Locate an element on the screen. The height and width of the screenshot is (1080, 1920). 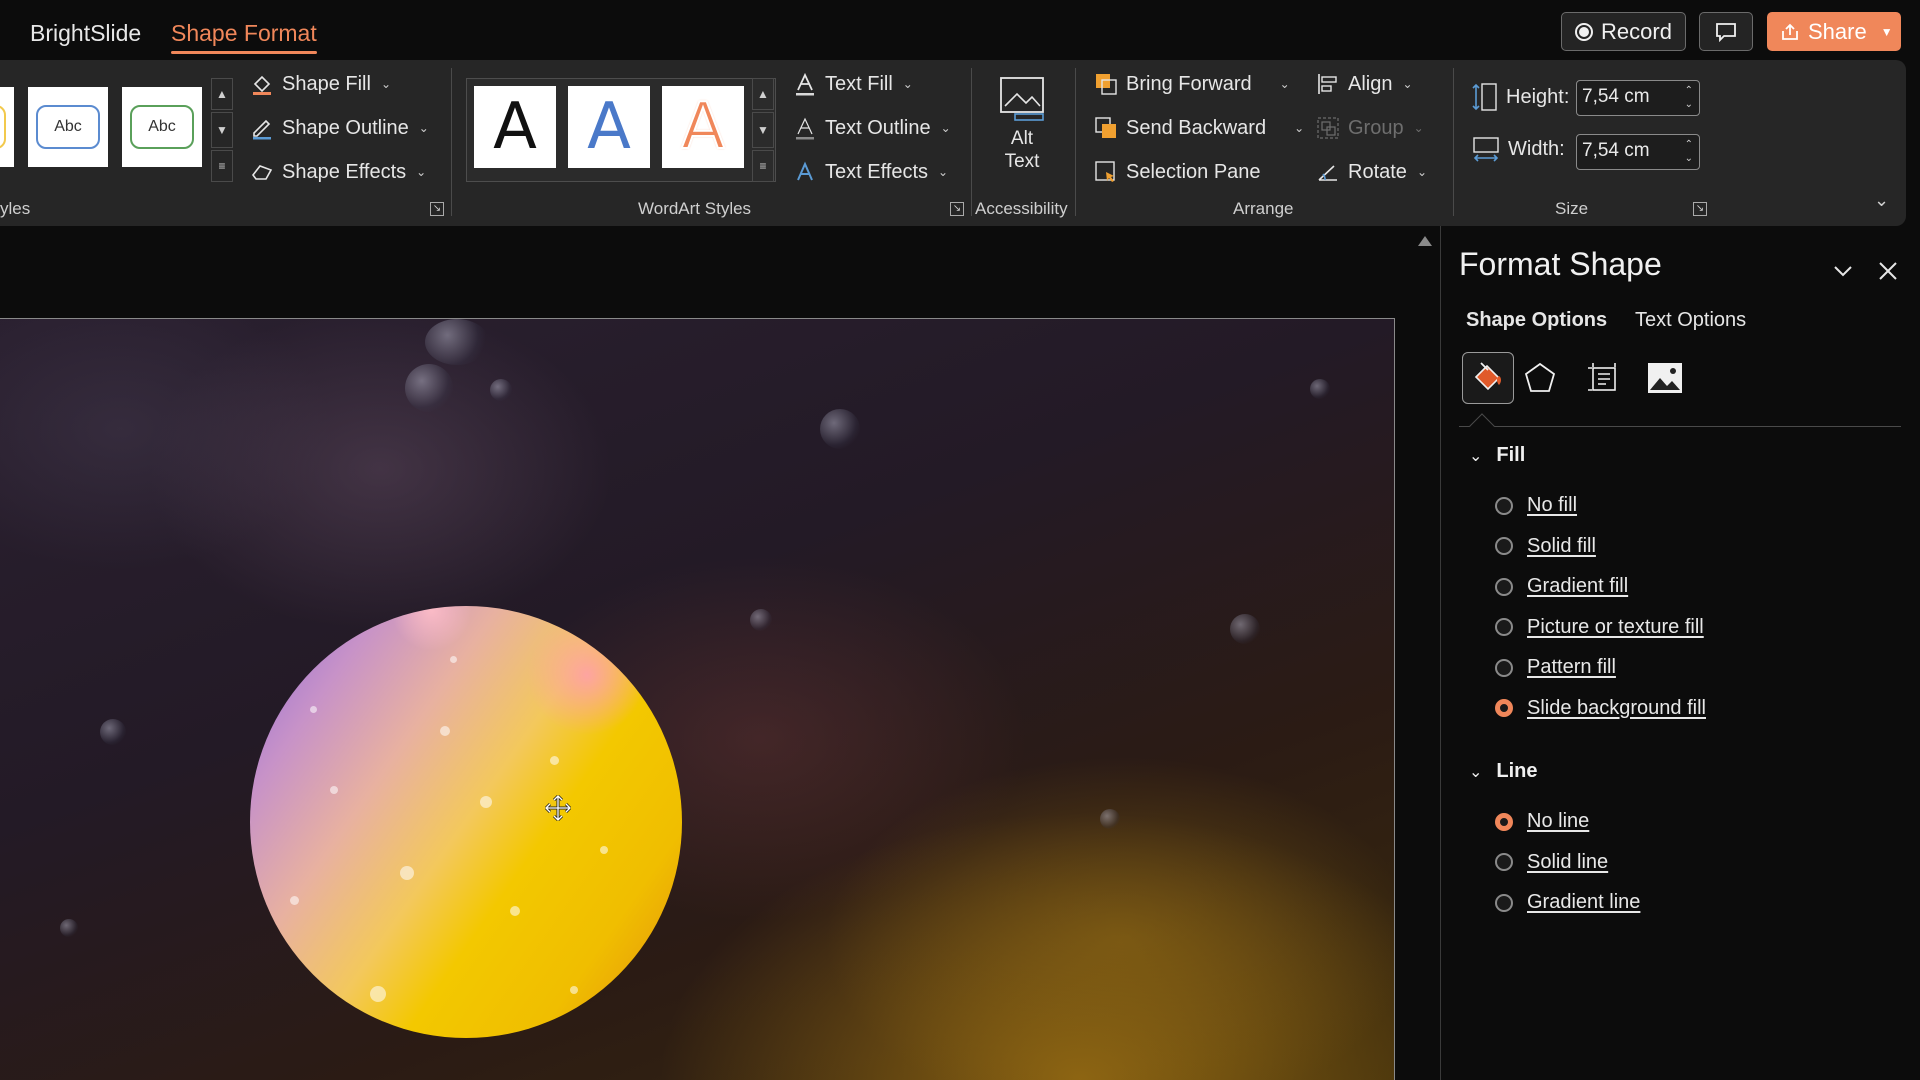
fill-option-pattern-fill: Pattern fill is located at coordinates (1555, 667).